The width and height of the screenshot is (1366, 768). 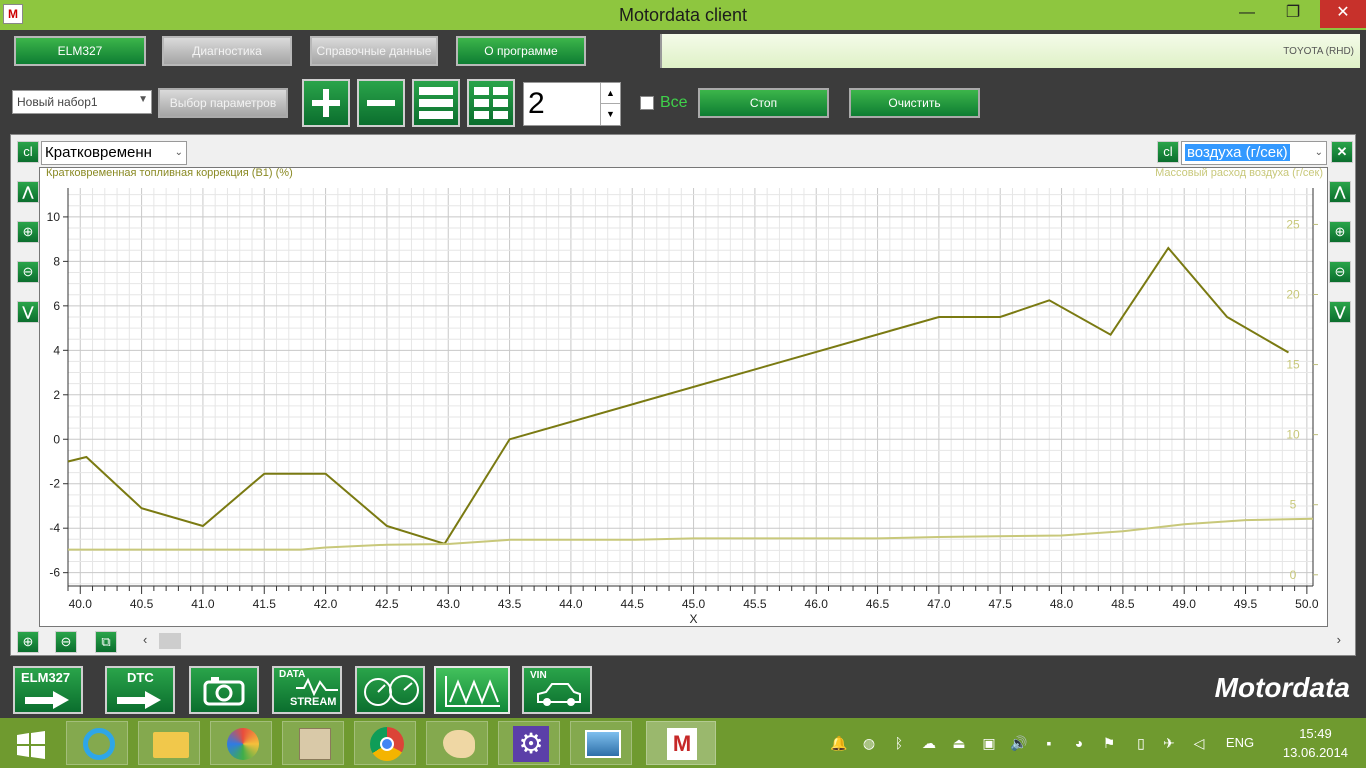 What do you see at coordinates (28, 232) in the screenshot?
I see `left-zoom-in-button: ⊕` at bounding box center [28, 232].